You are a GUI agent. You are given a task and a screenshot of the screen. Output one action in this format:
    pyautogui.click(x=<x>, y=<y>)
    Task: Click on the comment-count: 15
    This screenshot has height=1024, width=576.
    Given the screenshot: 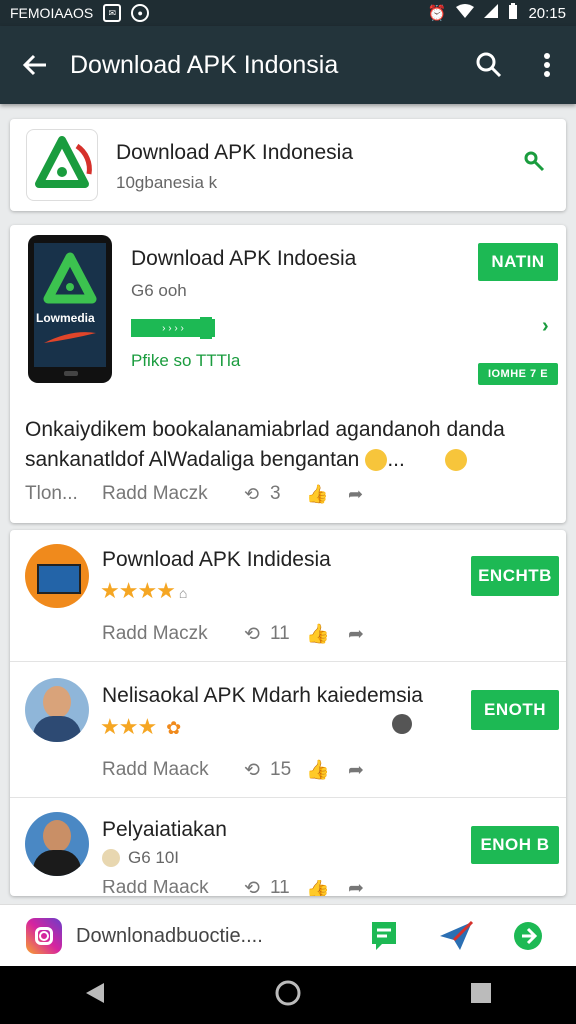 What is the action you would take?
    pyautogui.click(x=281, y=769)
    